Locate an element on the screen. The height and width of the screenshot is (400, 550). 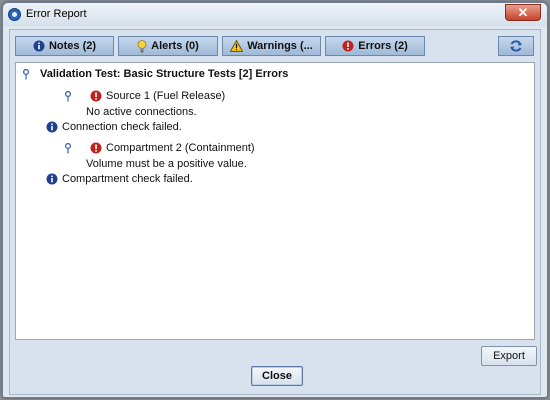
tab-label: Notes (2) is located at coordinates (72, 46).